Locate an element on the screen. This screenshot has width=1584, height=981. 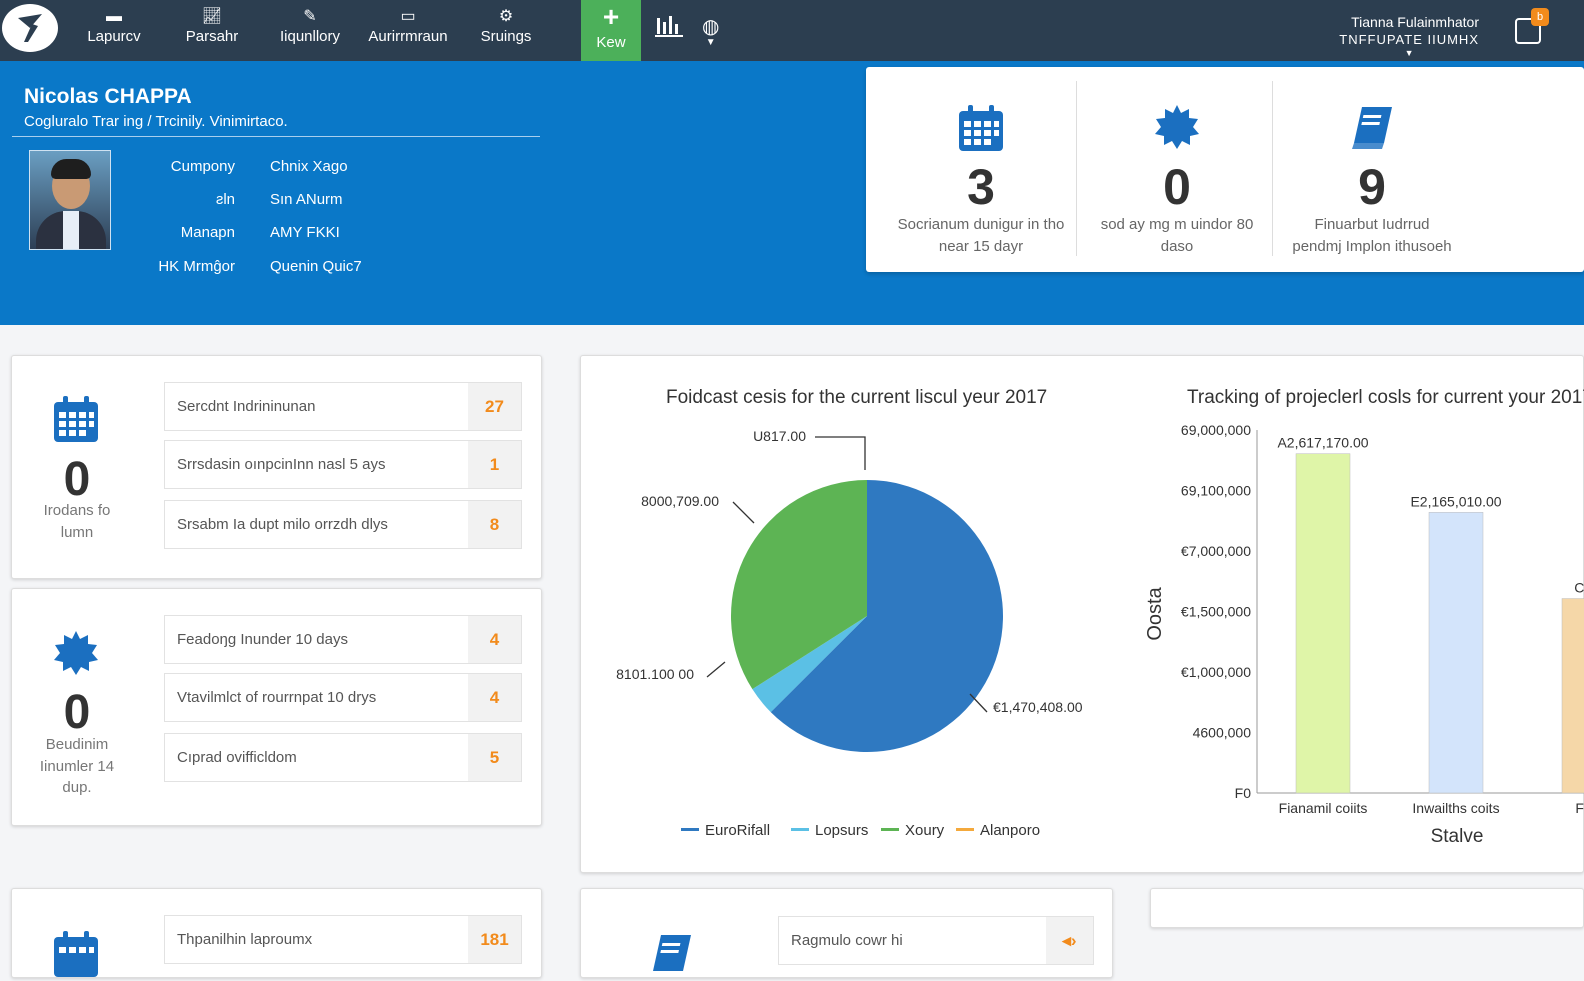
bar-data-label: A2,617,170.00 is located at coordinates (1322, 443).